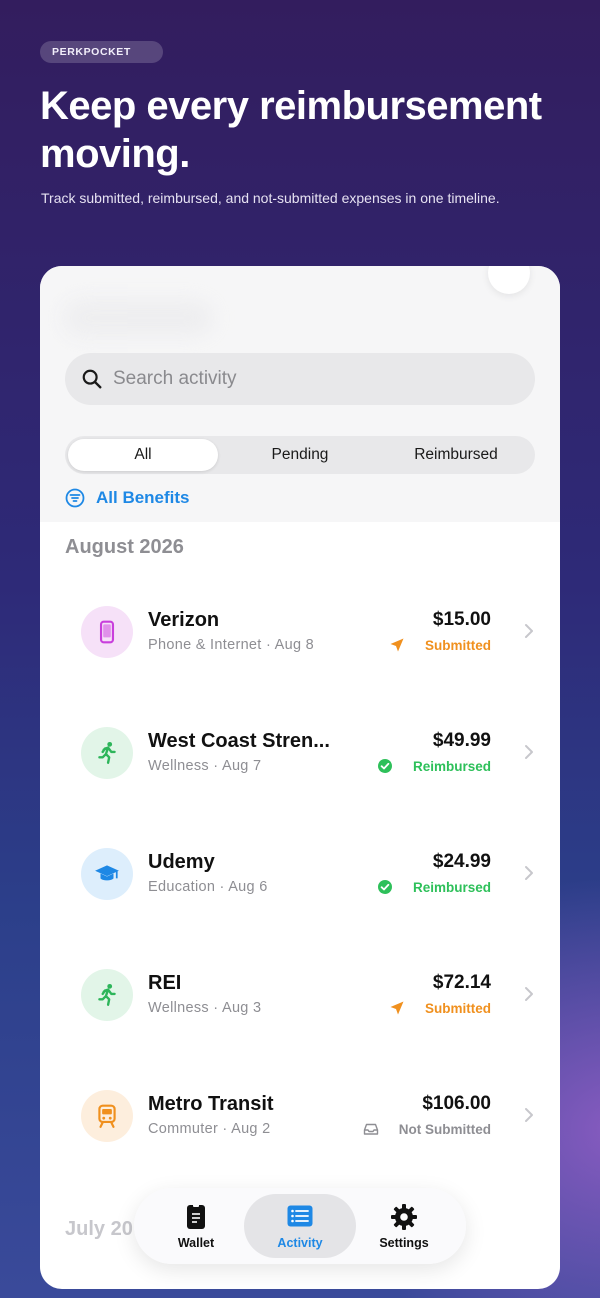 The height and width of the screenshot is (1298, 600). I want to click on merchant-name: Verizon, so click(184, 620).